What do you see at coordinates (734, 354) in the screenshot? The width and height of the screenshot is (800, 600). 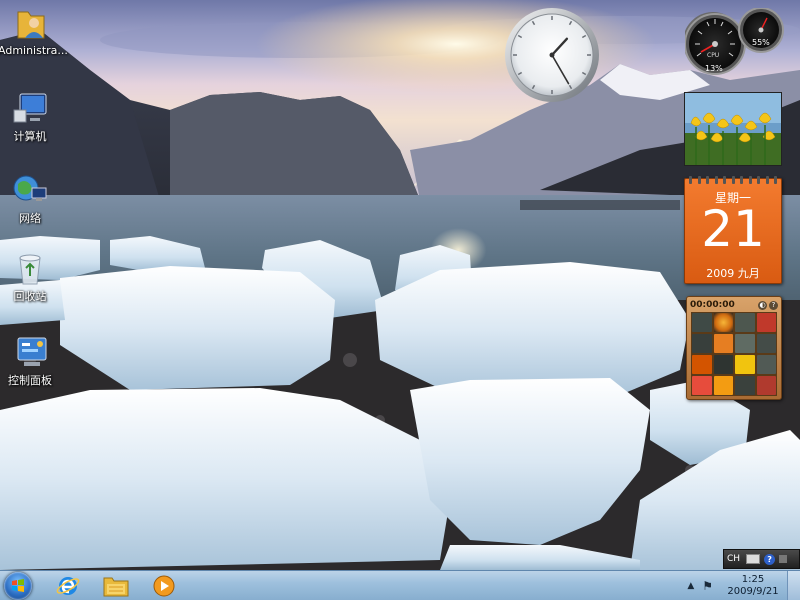 I see `puzzle-grid` at bounding box center [734, 354].